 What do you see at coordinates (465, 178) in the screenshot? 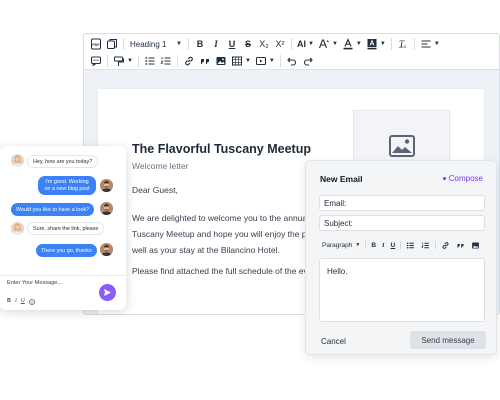
I see `compose-label: Compose` at bounding box center [465, 178].